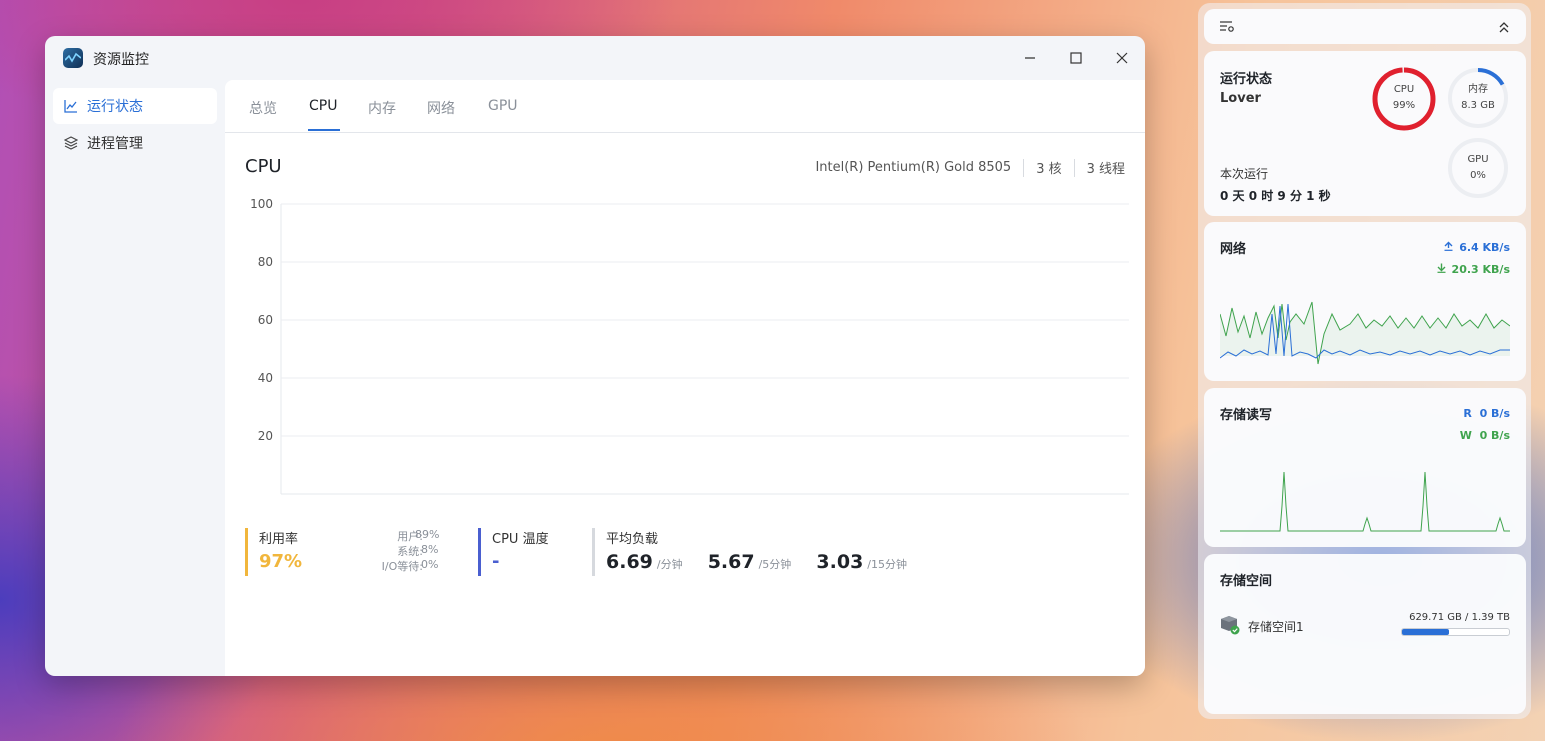 The height and width of the screenshot is (741, 1545). What do you see at coordinates (1240, 98) in the screenshot?
I see `host-name: Lover` at bounding box center [1240, 98].